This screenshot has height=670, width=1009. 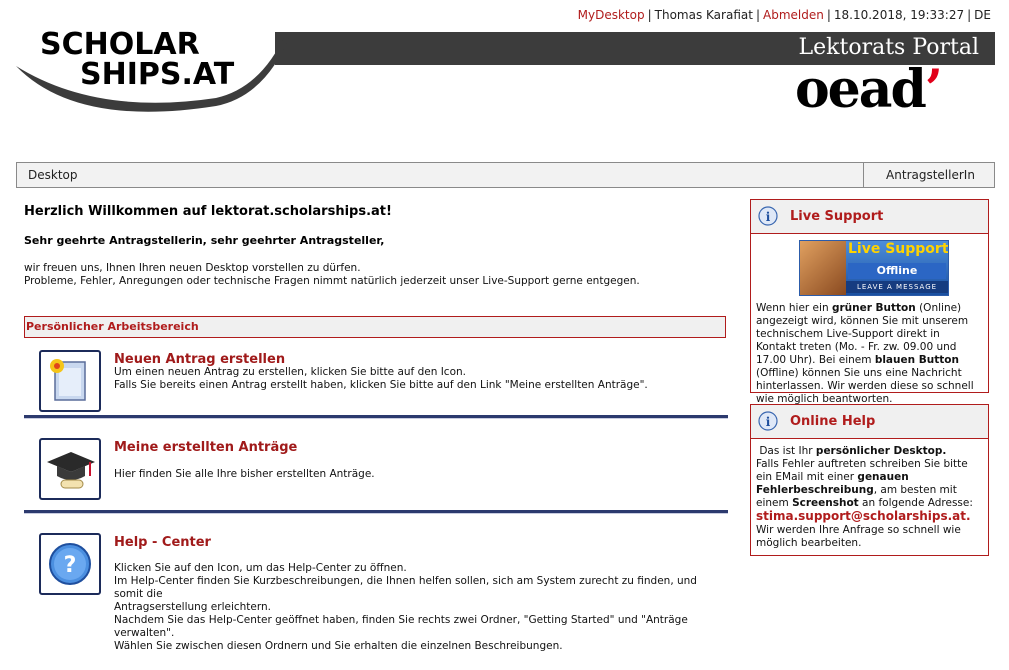 What do you see at coordinates (863, 516) in the screenshot?
I see `support-email-link: stima.support@scholarships.at.` at bounding box center [863, 516].